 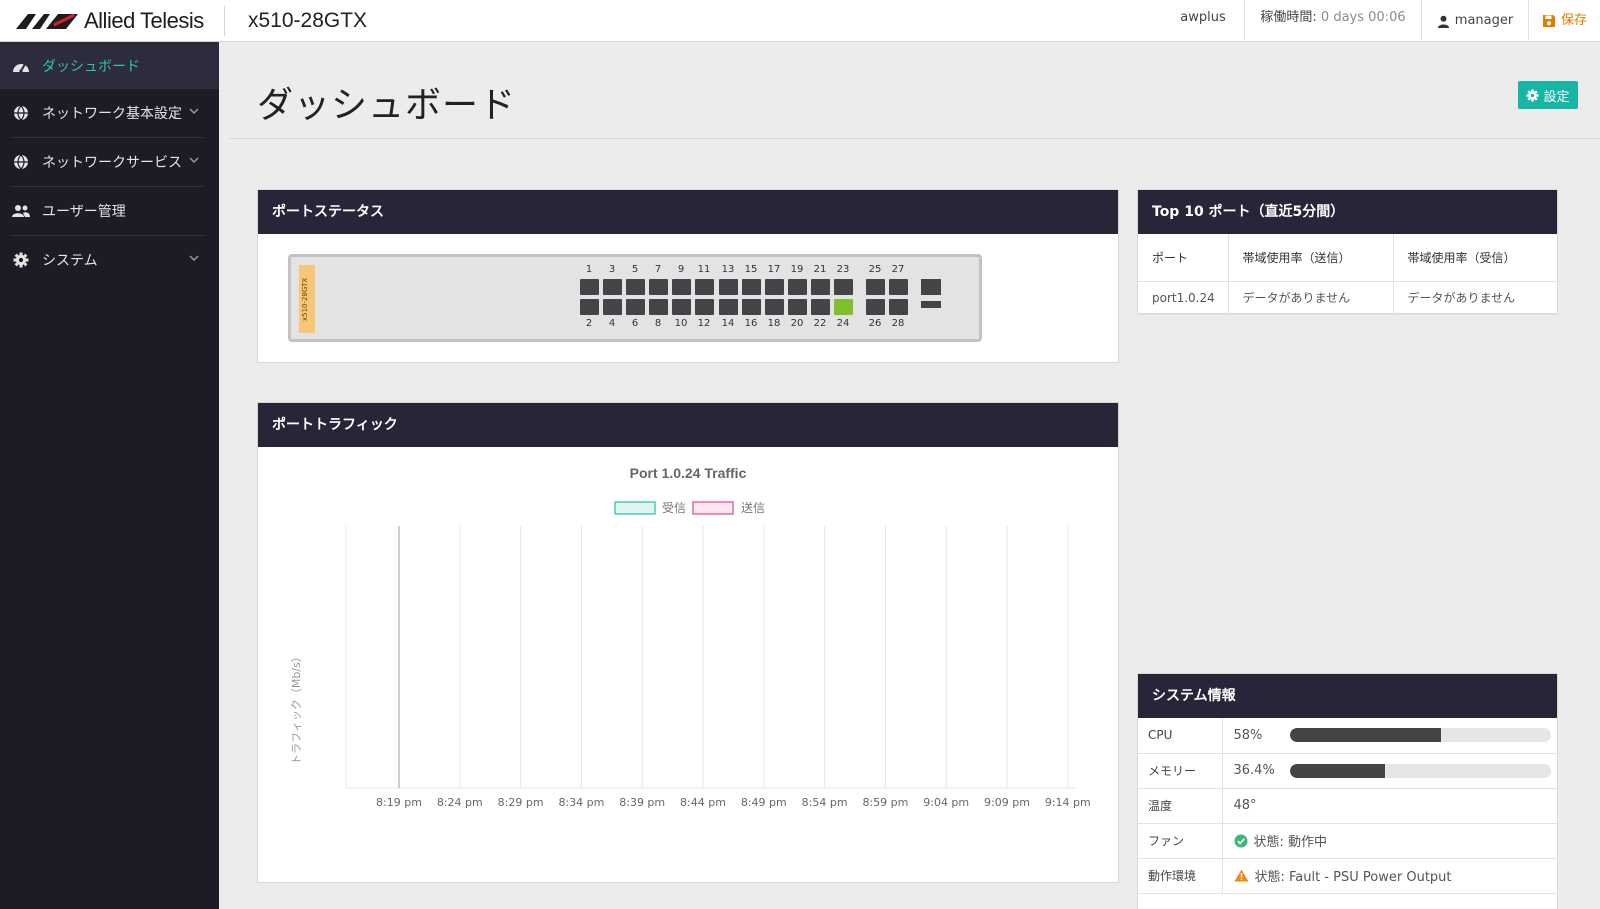 I want to click on chevron-down-icon, so click(x=194, y=111).